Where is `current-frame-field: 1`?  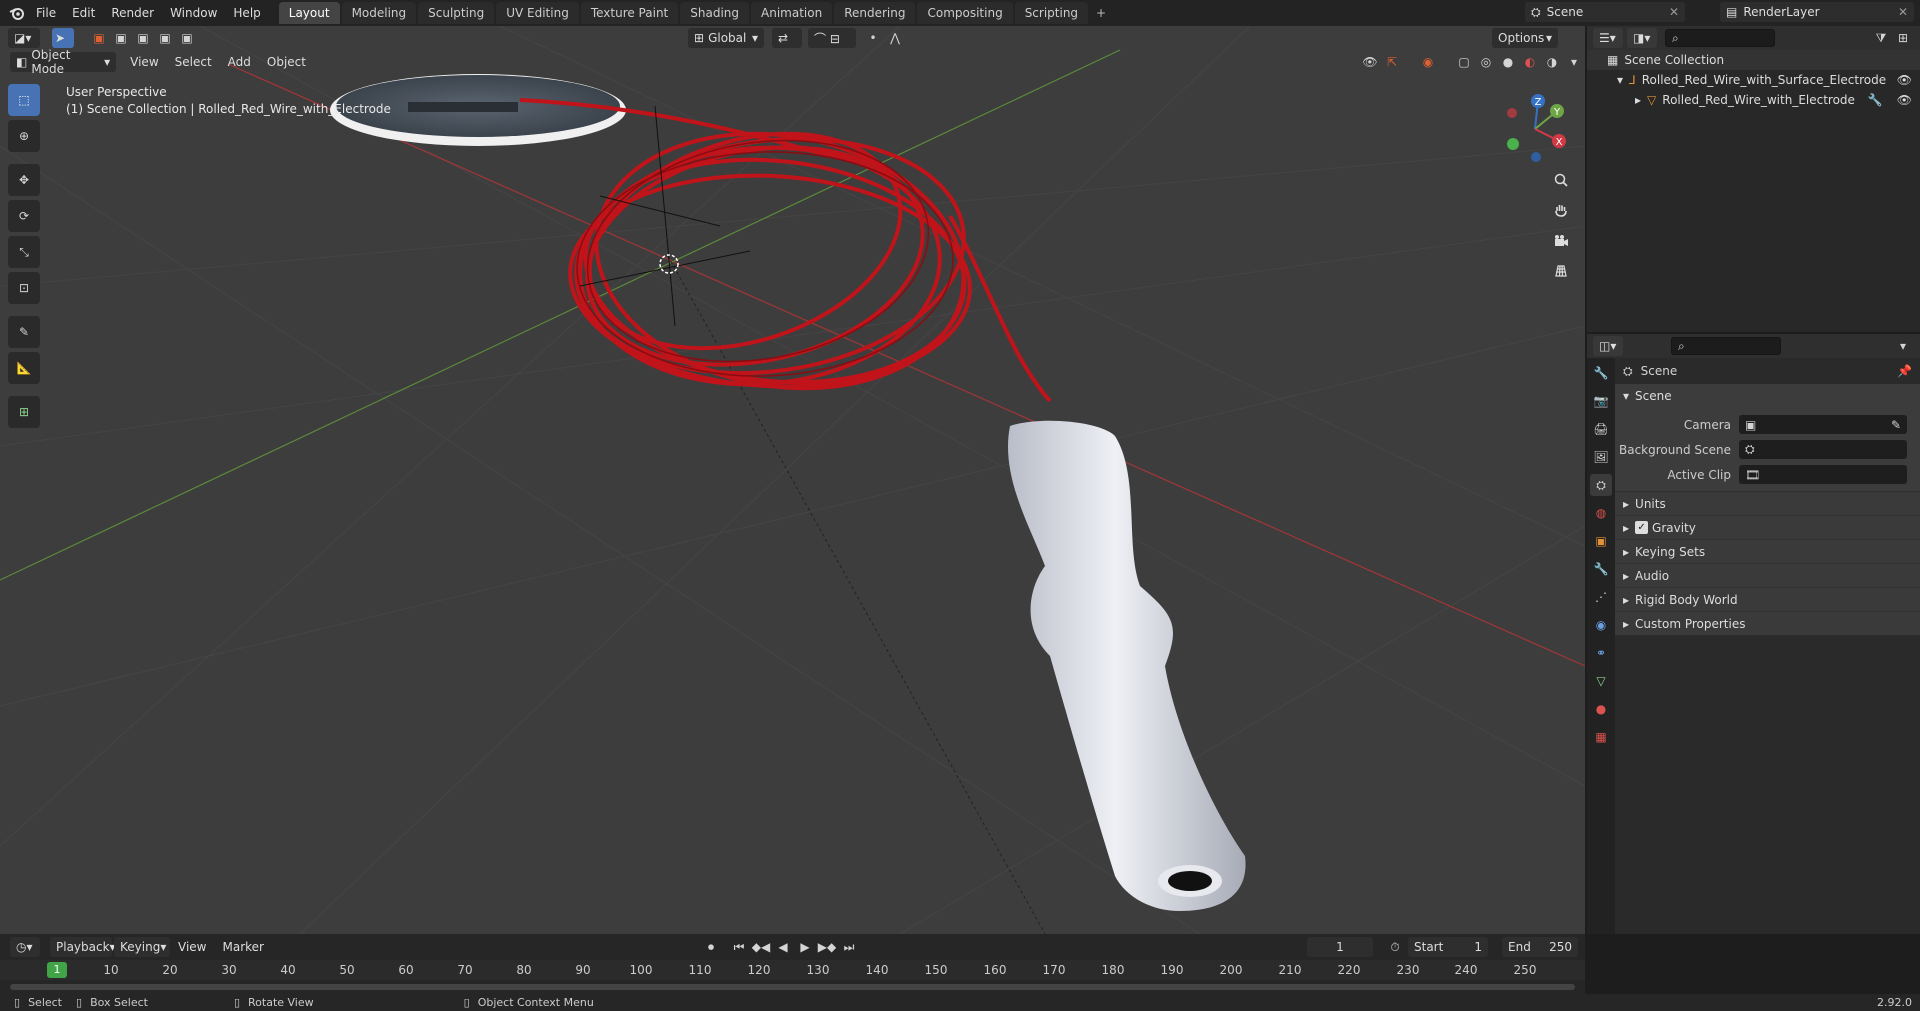 current-frame-field: 1 is located at coordinates (1340, 947).